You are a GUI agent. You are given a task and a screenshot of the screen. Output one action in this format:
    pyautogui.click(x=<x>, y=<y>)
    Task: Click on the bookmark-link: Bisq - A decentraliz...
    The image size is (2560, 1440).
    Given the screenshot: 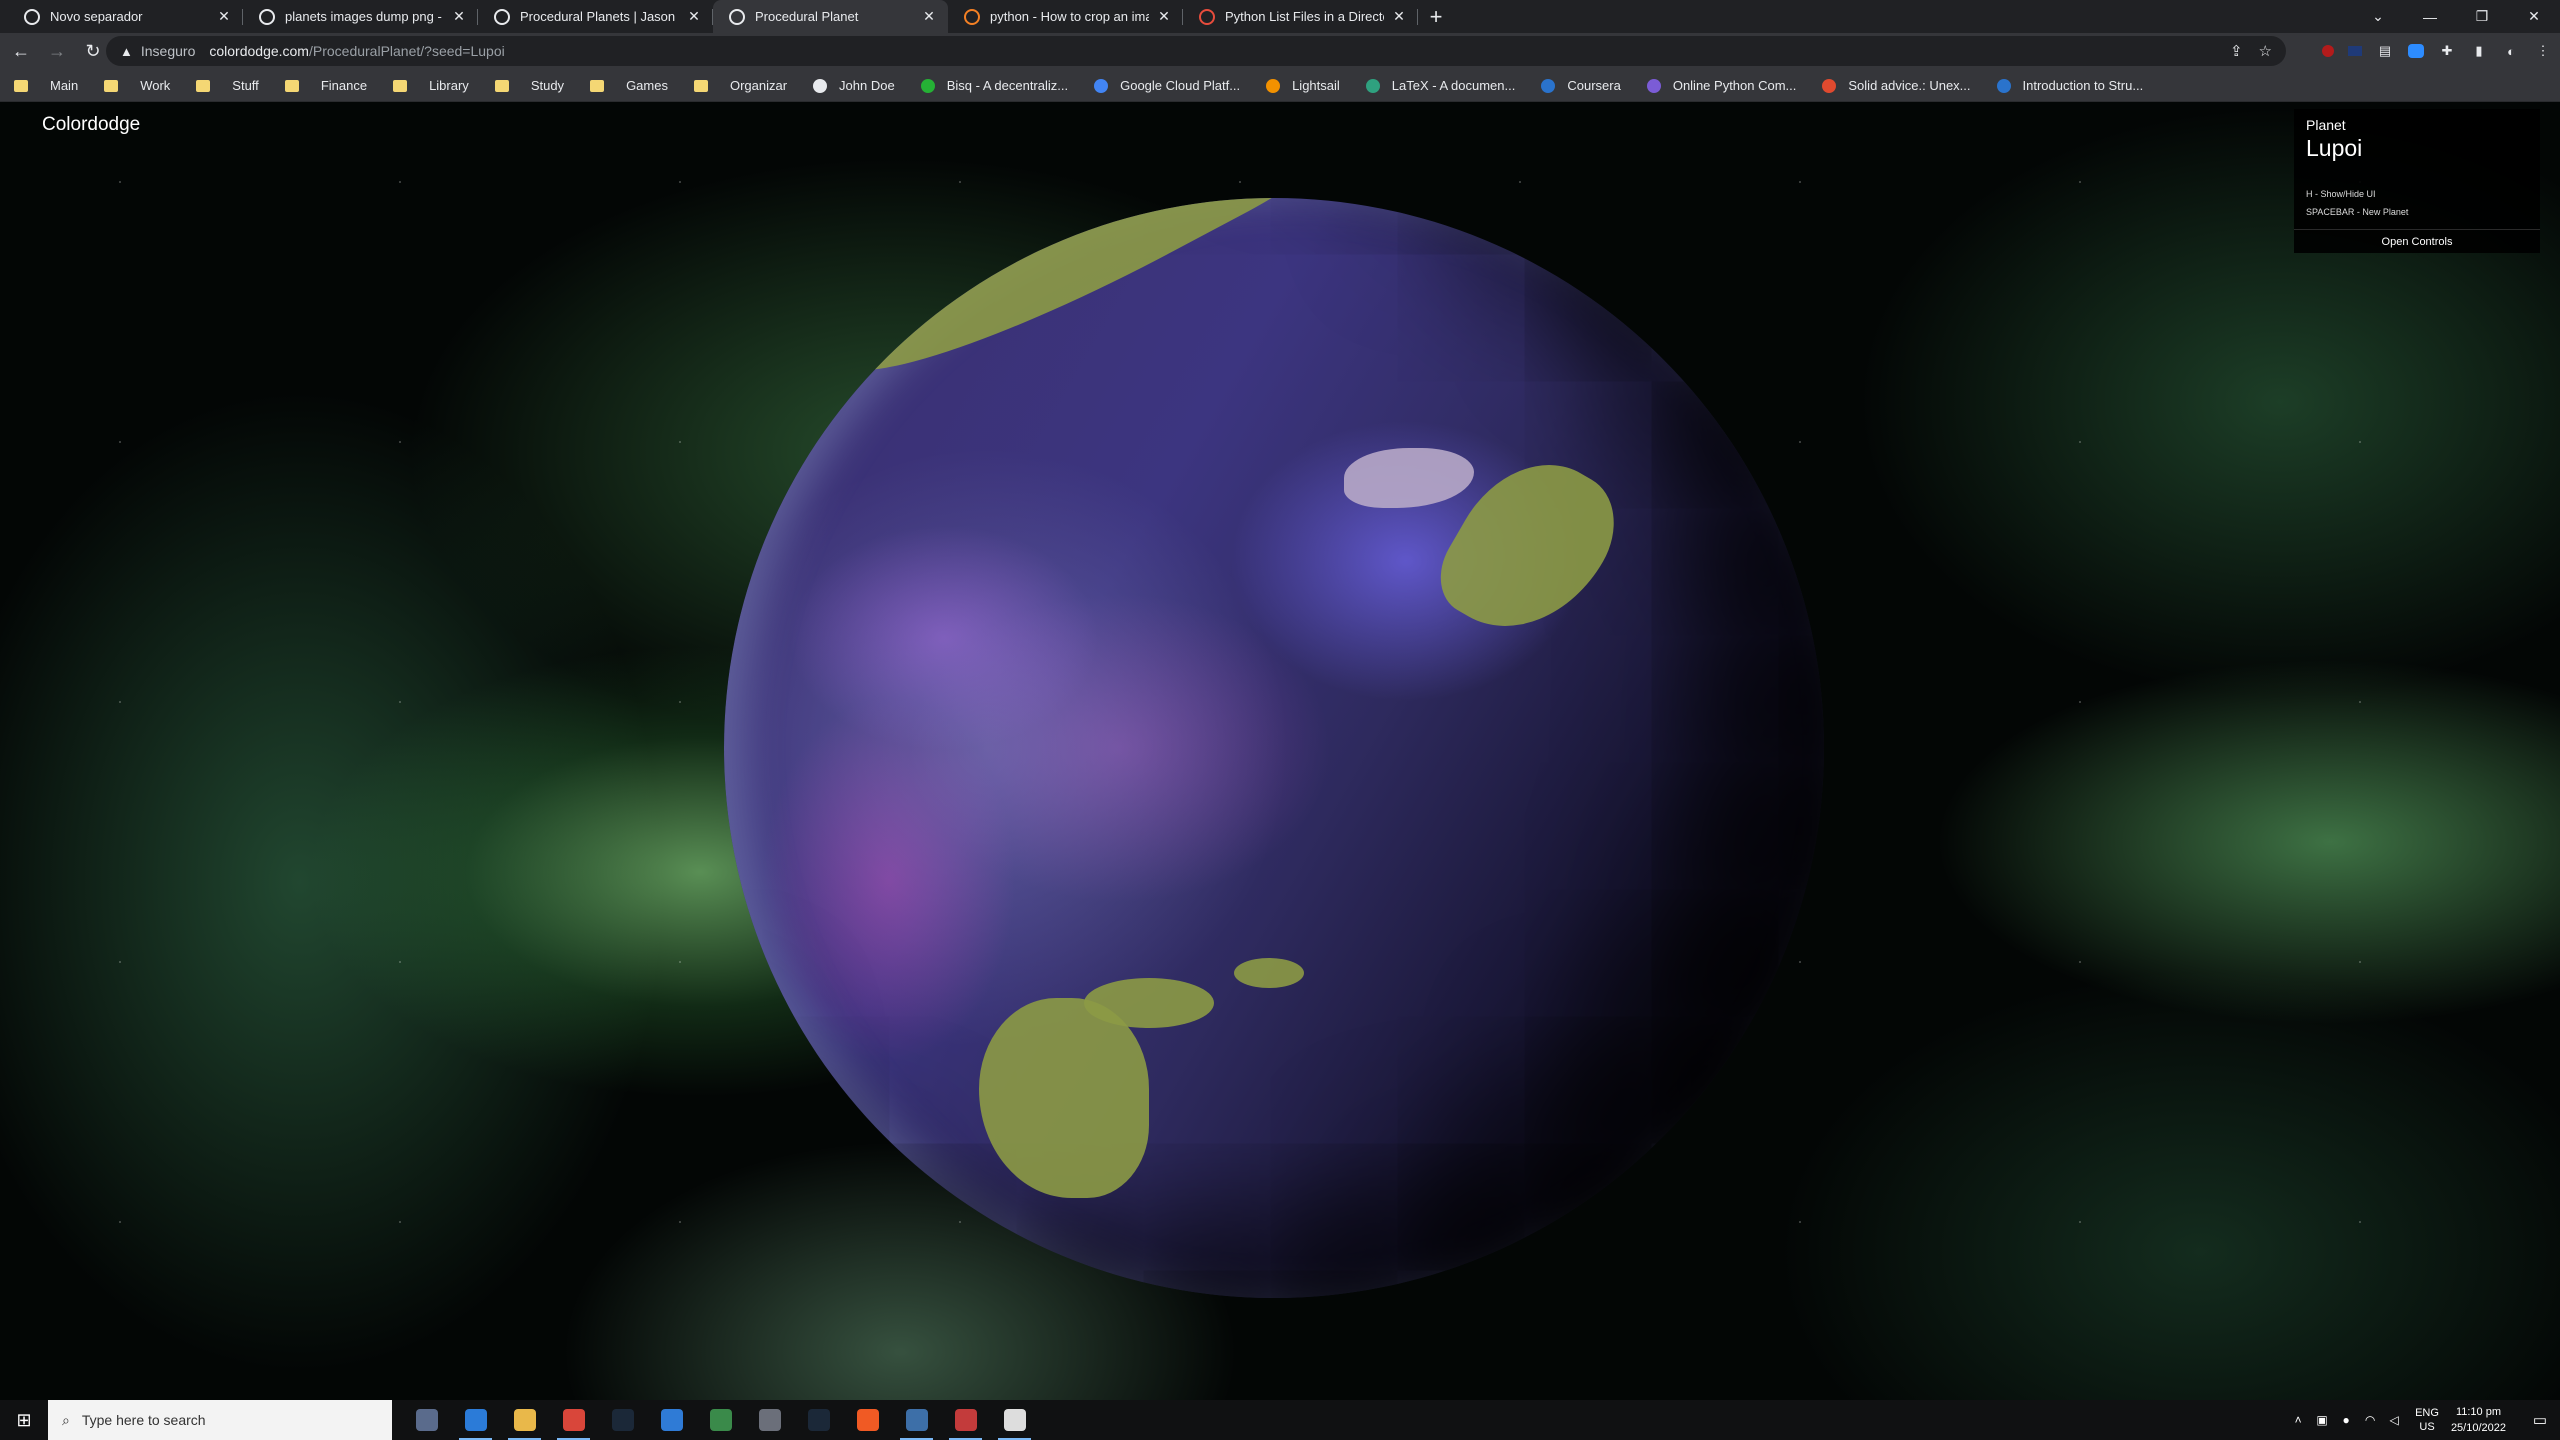 What is the action you would take?
    pyautogui.click(x=994, y=85)
    